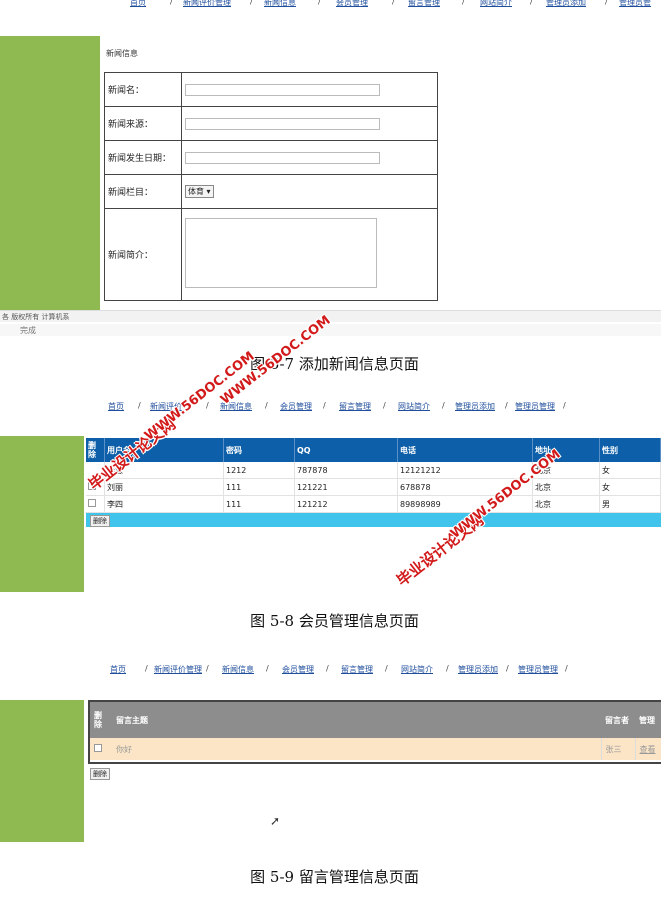 This screenshot has width=669, height=898. Describe the element at coordinates (334, 877) in the screenshot. I see `figure-caption-5-9: 图 5-9 留言管理信息页面` at that location.